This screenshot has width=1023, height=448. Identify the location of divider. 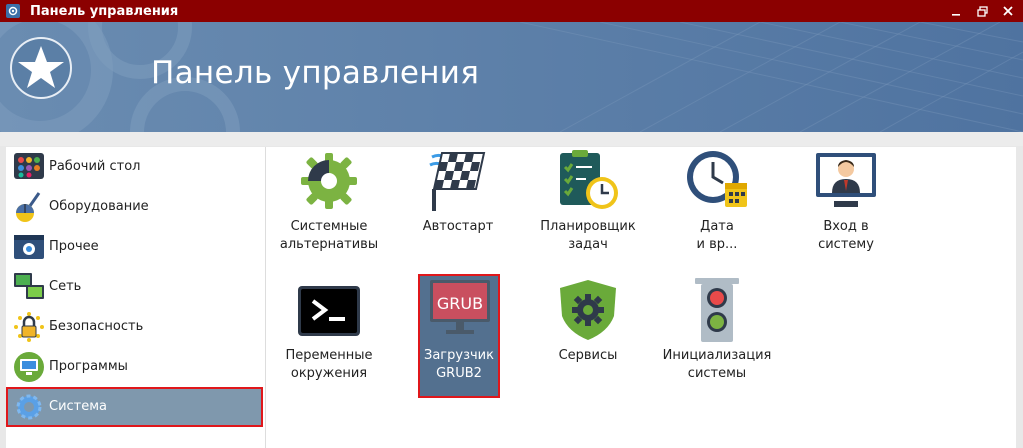
(511, 139).